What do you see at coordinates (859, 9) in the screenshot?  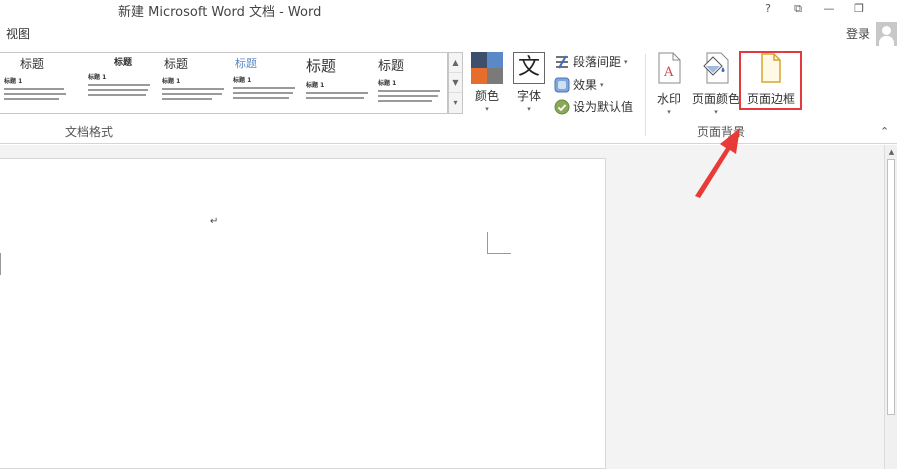 I see `restore-button: ❐` at bounding box center [859, 9].